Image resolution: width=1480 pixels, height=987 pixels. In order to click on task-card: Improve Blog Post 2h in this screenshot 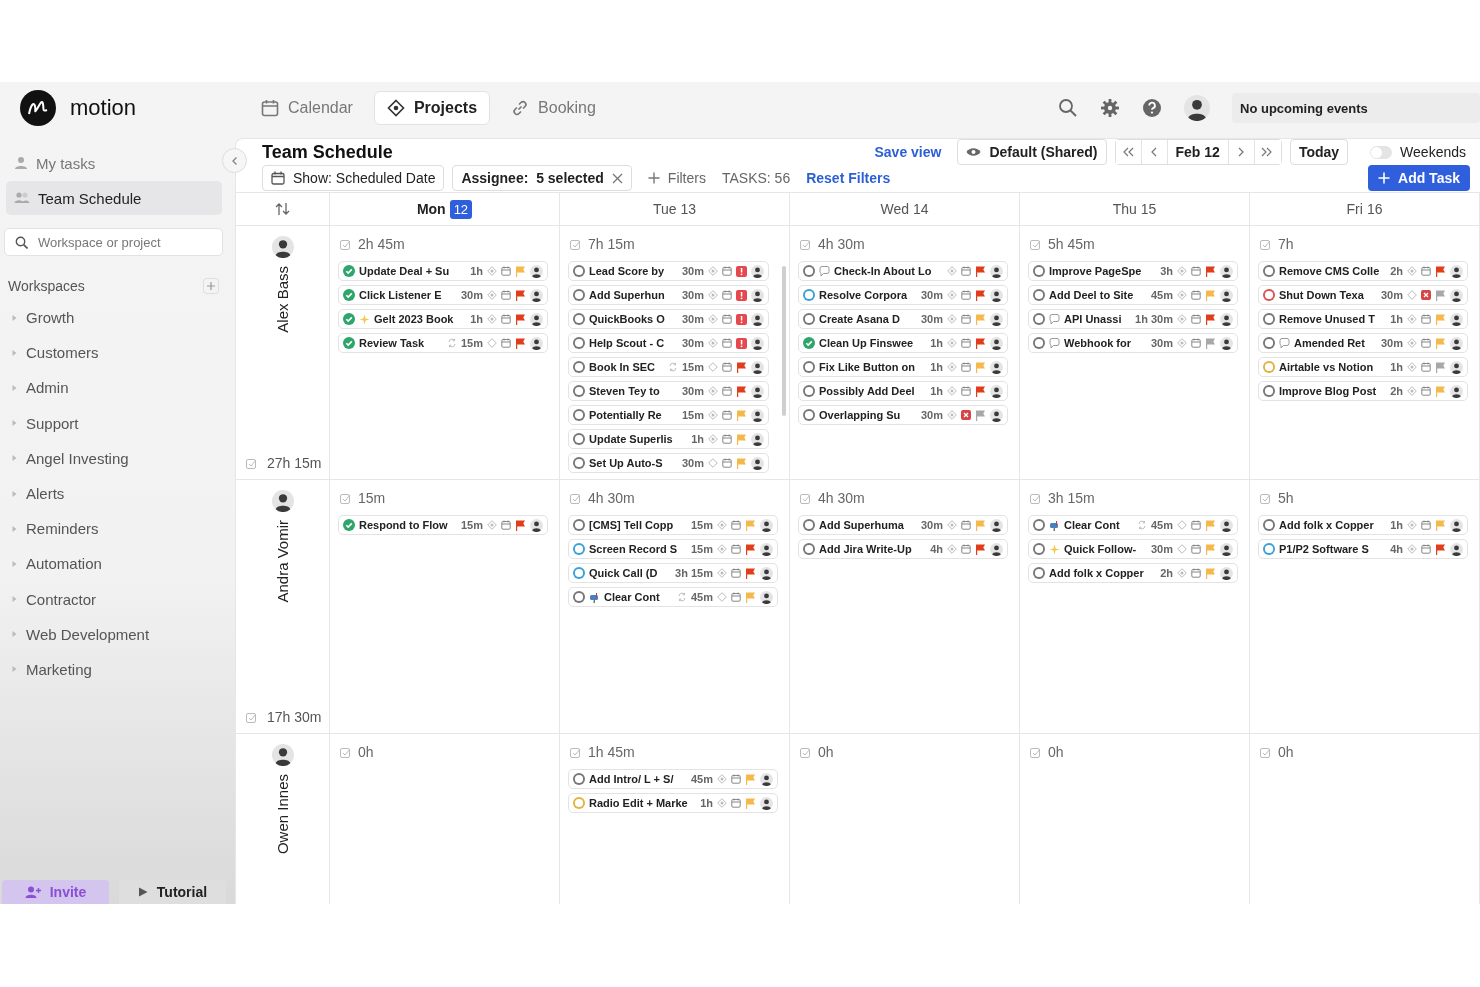, I will do `click(1363, 391)`.